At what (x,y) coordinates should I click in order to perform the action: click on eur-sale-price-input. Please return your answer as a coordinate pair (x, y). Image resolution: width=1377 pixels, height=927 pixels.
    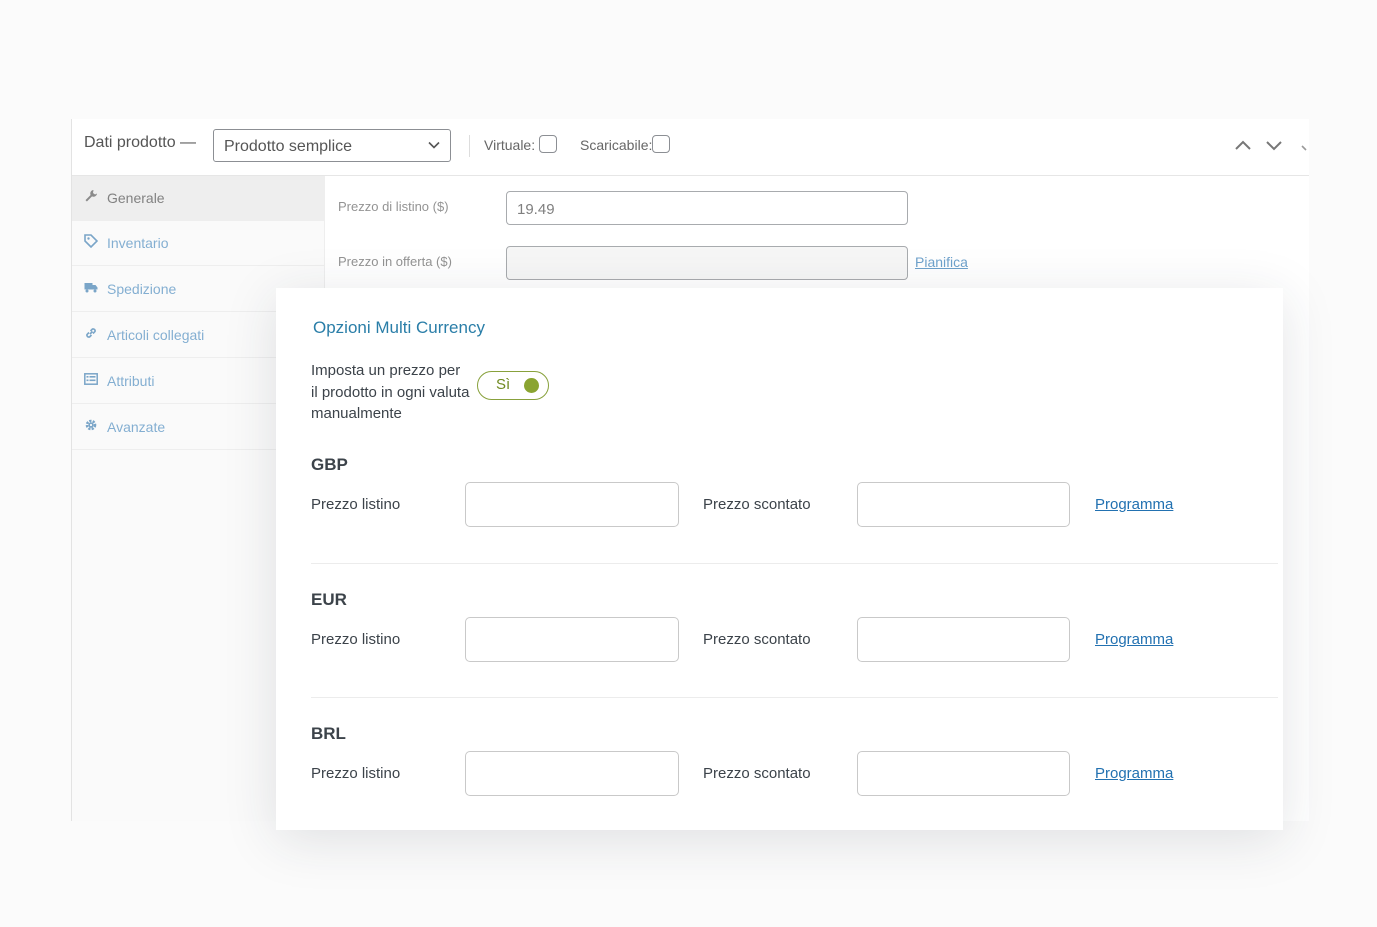
    Looking at the image, I should click on (963, 639).